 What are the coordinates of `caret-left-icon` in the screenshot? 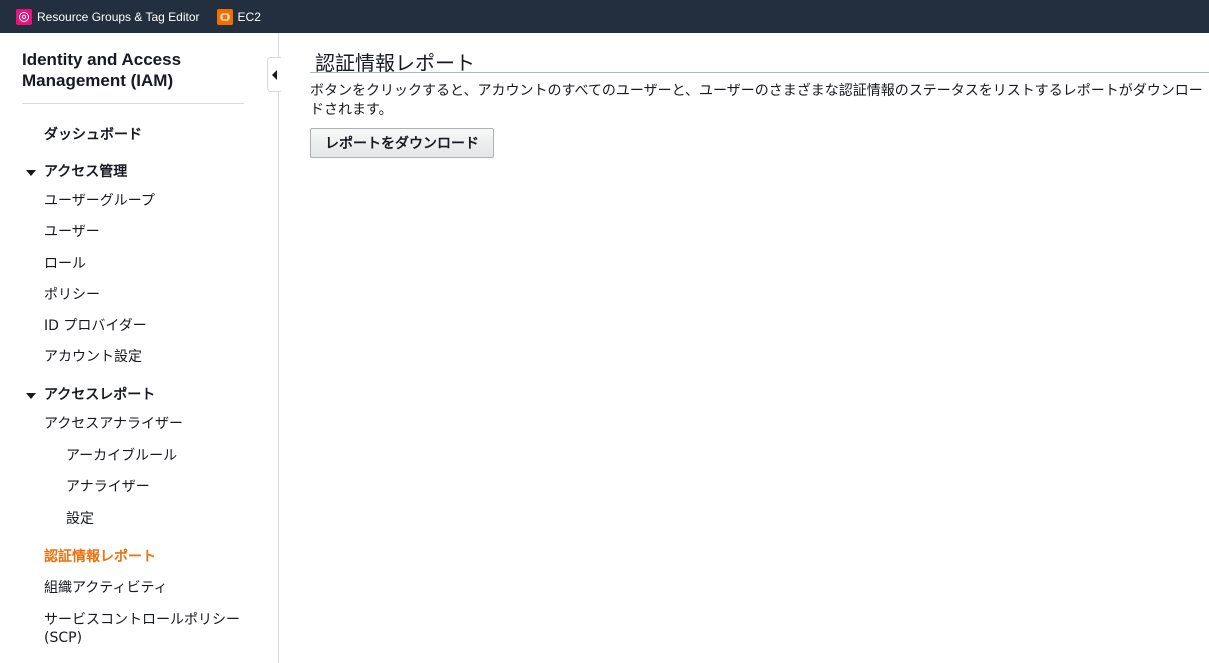 It's located at (274, 74).